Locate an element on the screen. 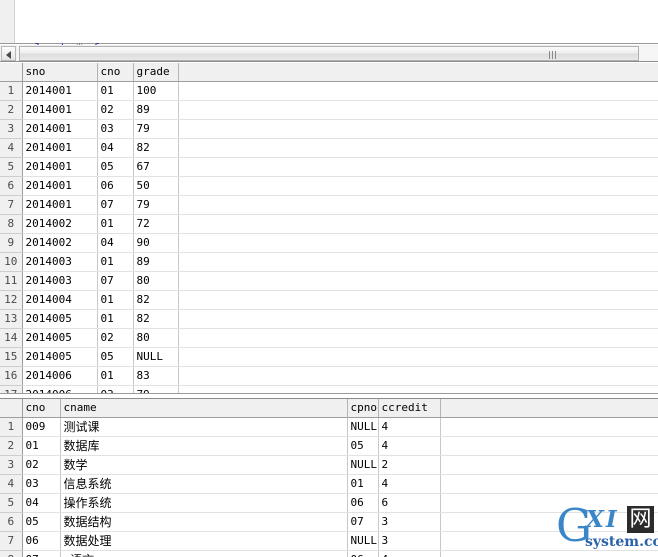  row-number-cell: 17 is located at coordinates (11, 389).